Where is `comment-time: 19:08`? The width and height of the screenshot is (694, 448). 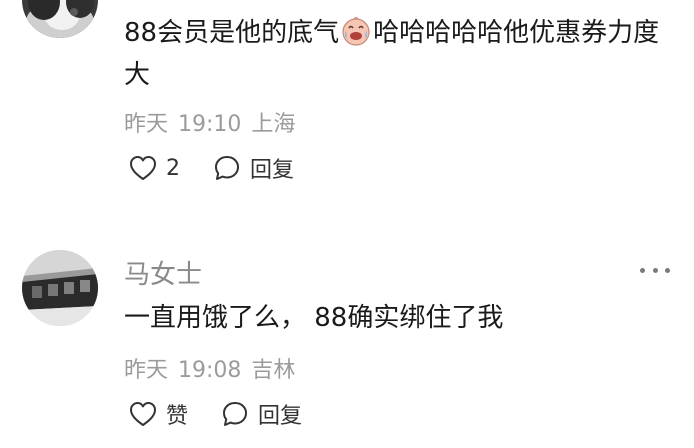 comment-time: 19:08 is located at coordinates (210, 370).